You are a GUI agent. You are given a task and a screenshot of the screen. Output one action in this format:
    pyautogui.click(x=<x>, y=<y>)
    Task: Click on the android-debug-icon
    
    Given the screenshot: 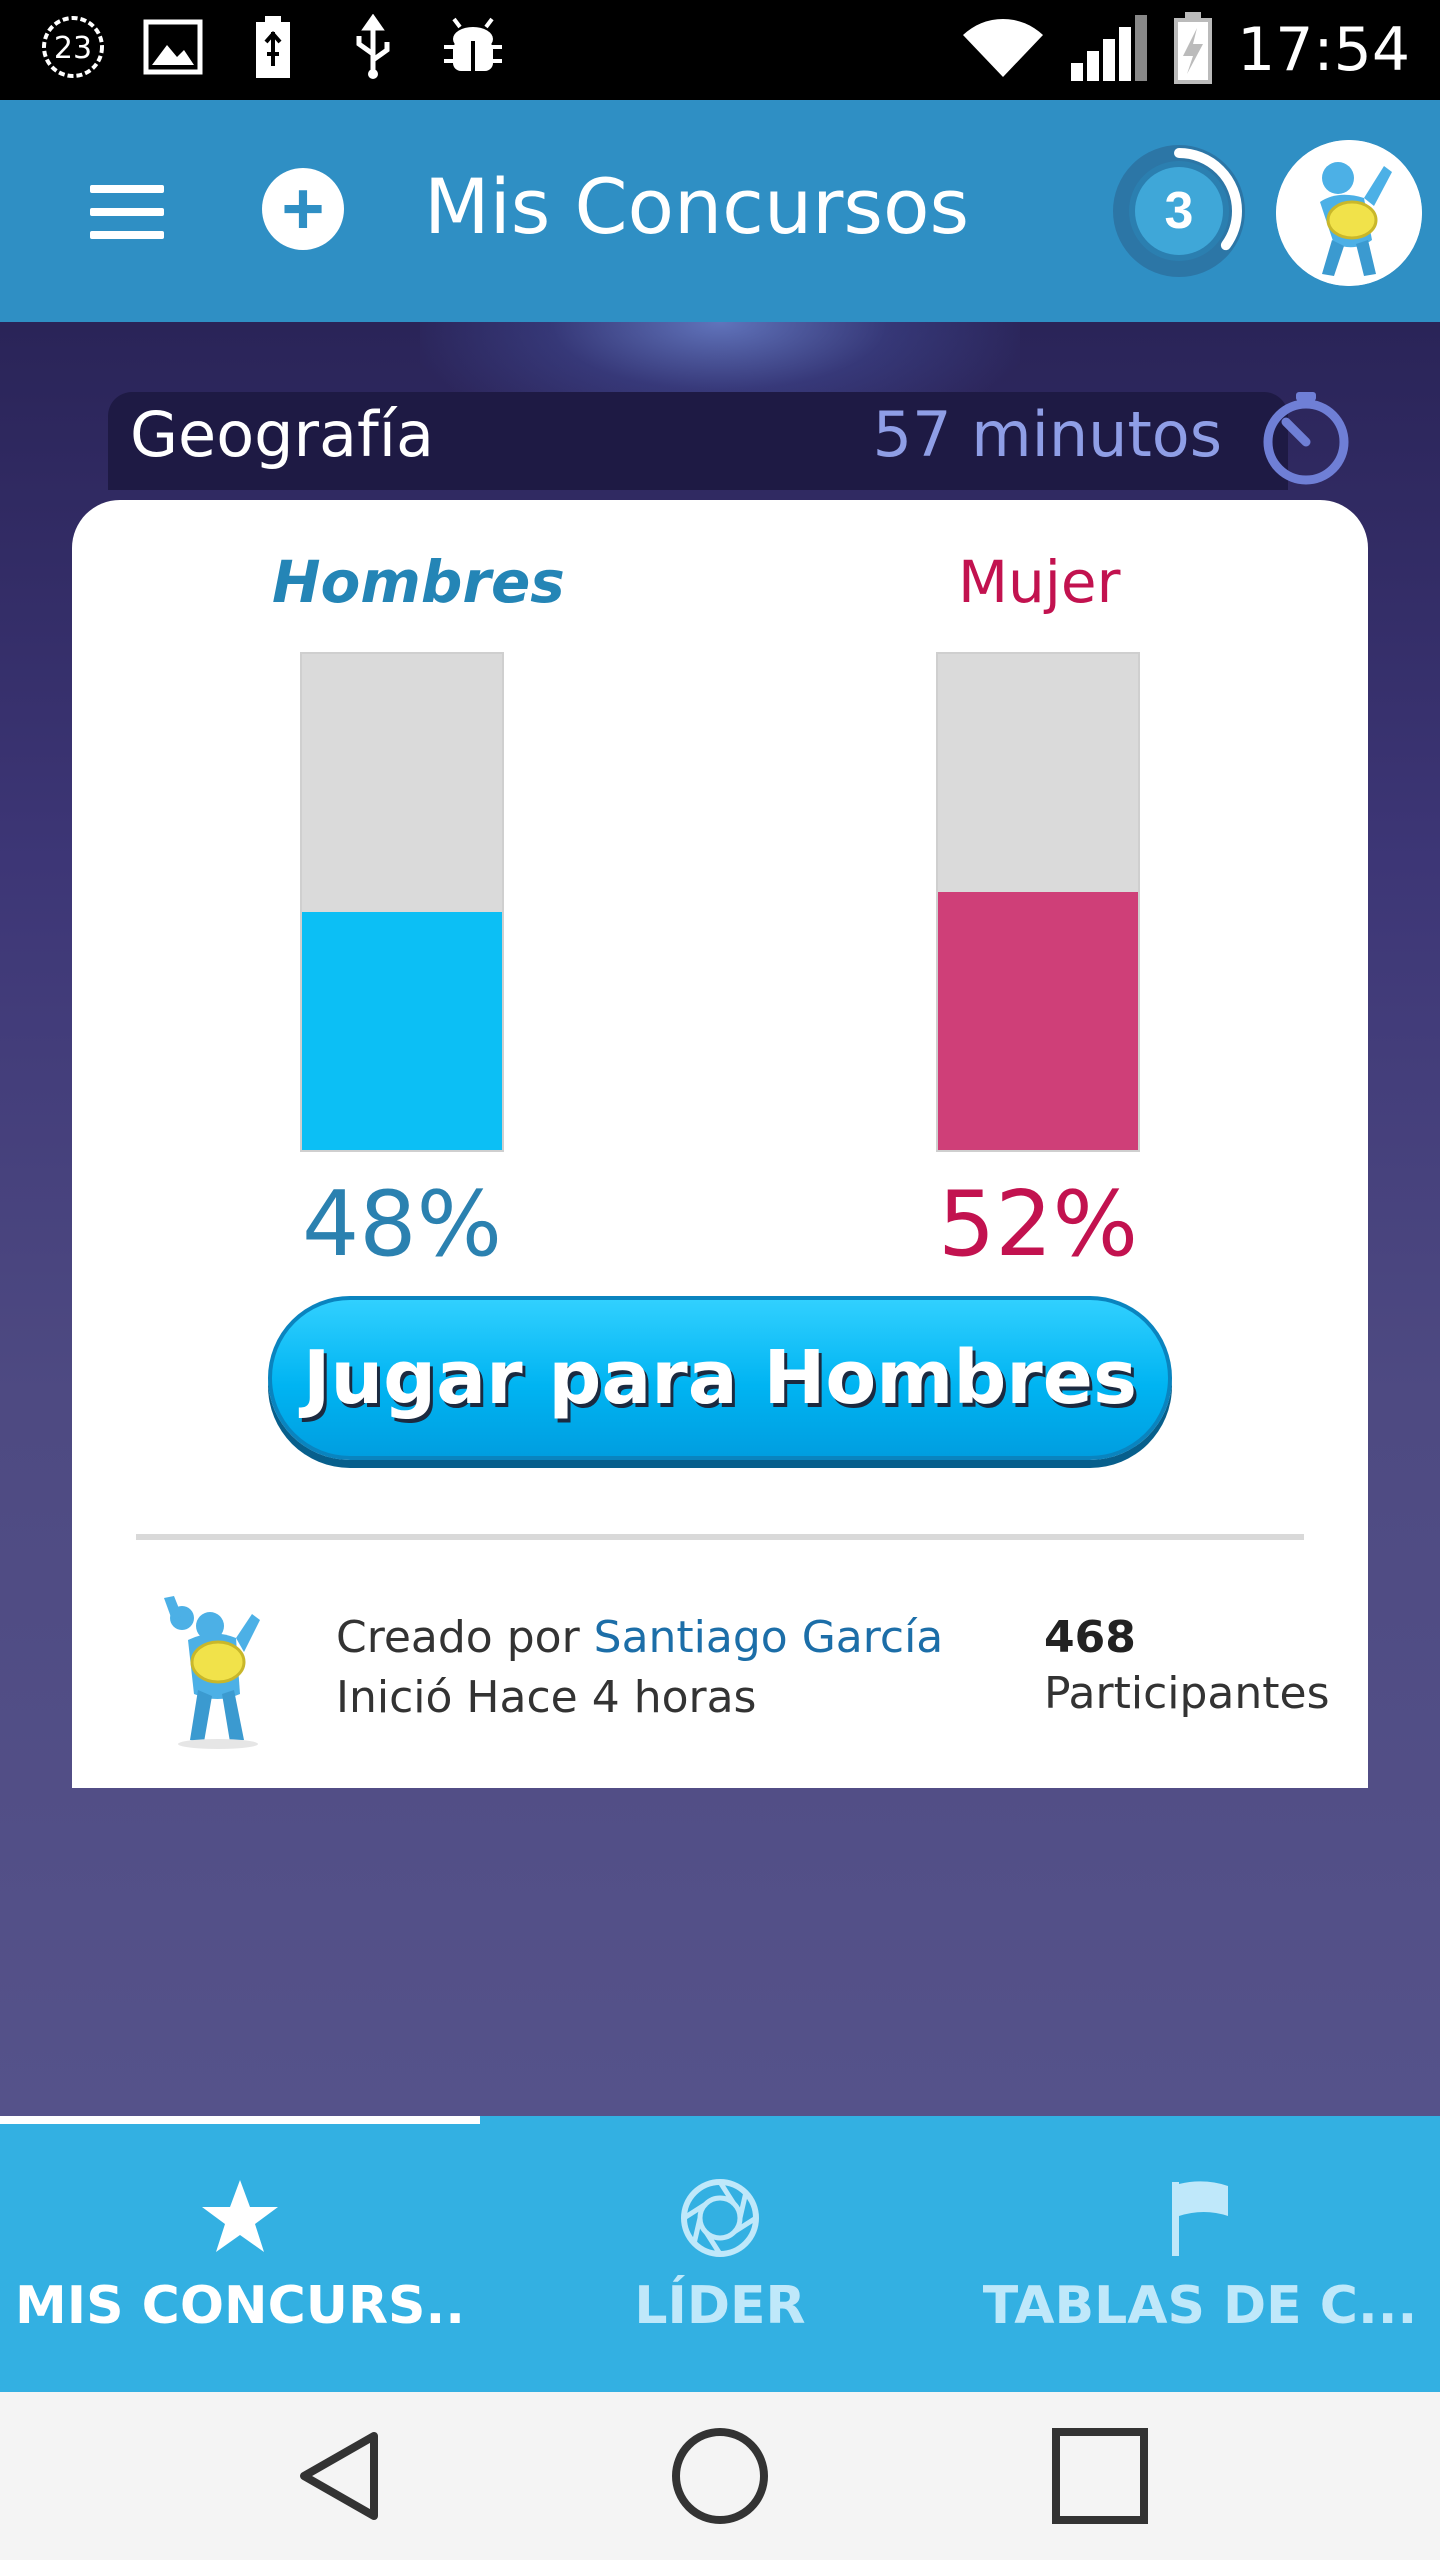 What is the action you would take?
    pyautogui.click(x=473, y=47)
    